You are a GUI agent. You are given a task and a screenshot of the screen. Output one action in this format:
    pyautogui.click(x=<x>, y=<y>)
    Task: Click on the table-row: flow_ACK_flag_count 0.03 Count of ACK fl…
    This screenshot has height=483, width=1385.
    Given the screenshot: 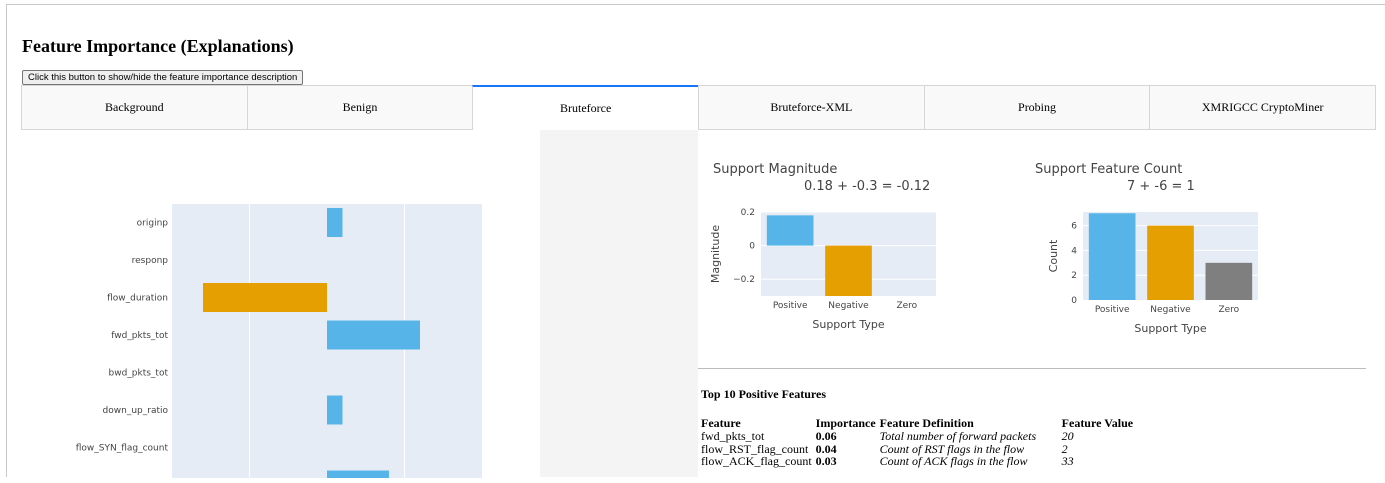 What is the action you would take?
    pyautogui.click(x=917, y=461)
    